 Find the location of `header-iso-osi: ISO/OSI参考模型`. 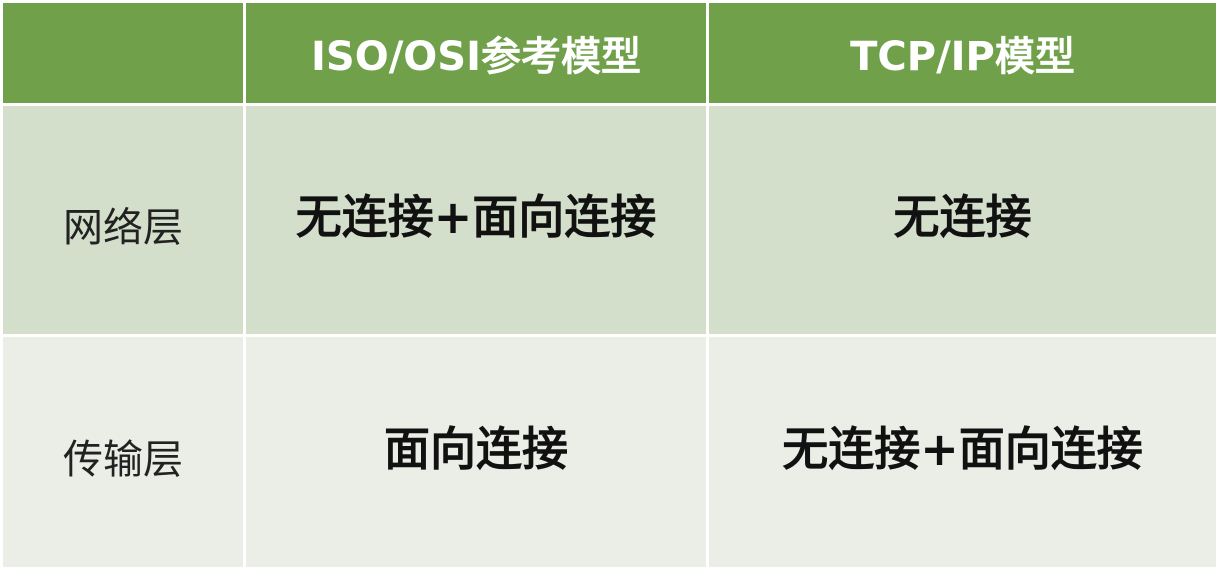

header-iso-osi: ISO/OSI参考模型 is located at coordinates (476, 53).